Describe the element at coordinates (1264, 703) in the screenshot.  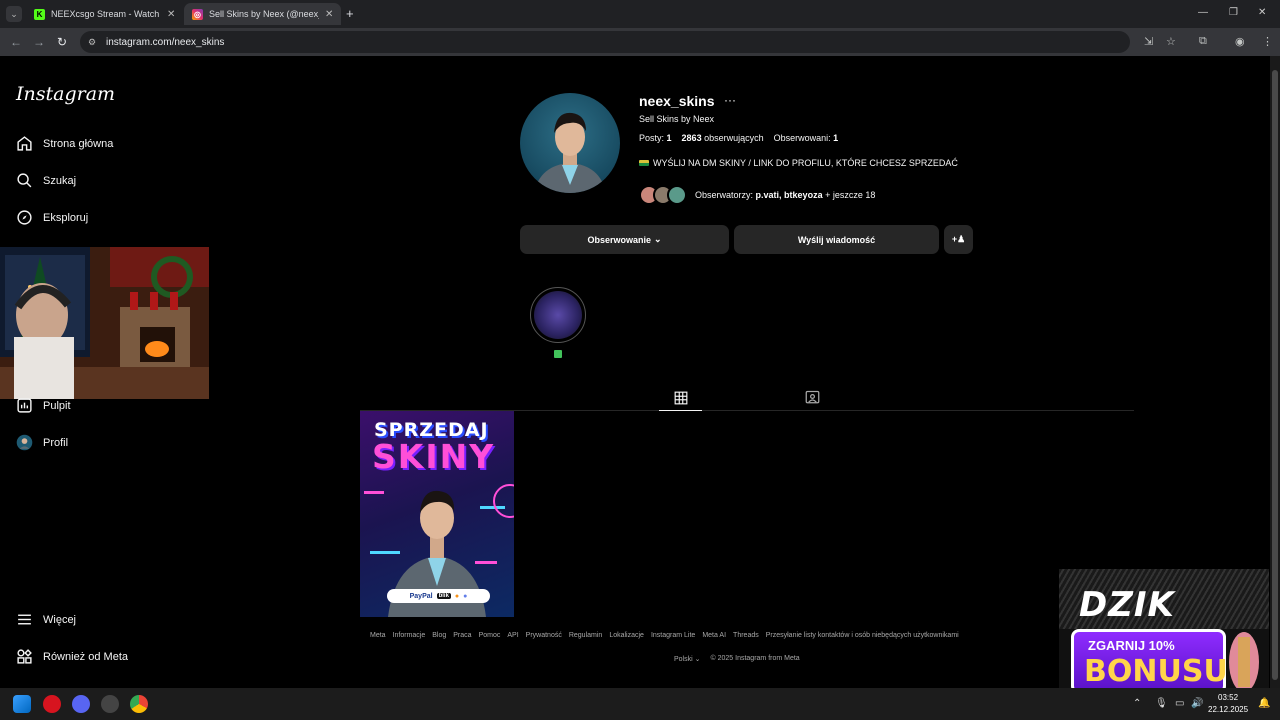
I see `notification-icon: 🔔` at that location.